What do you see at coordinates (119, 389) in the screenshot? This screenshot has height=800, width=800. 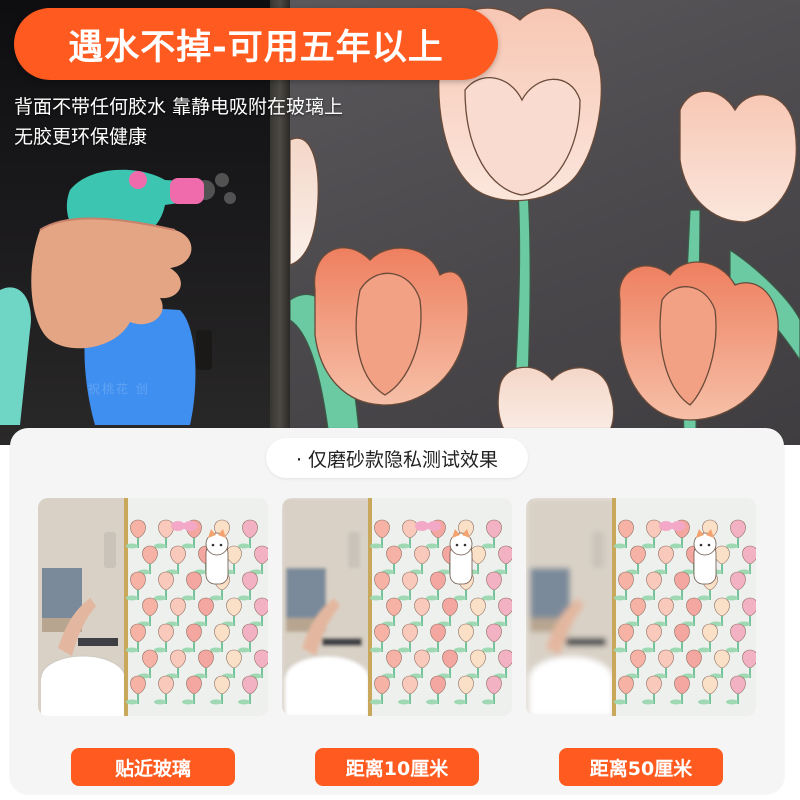 I see `watermark-text: 祝桃花 创` at bounding box center [119, 389].